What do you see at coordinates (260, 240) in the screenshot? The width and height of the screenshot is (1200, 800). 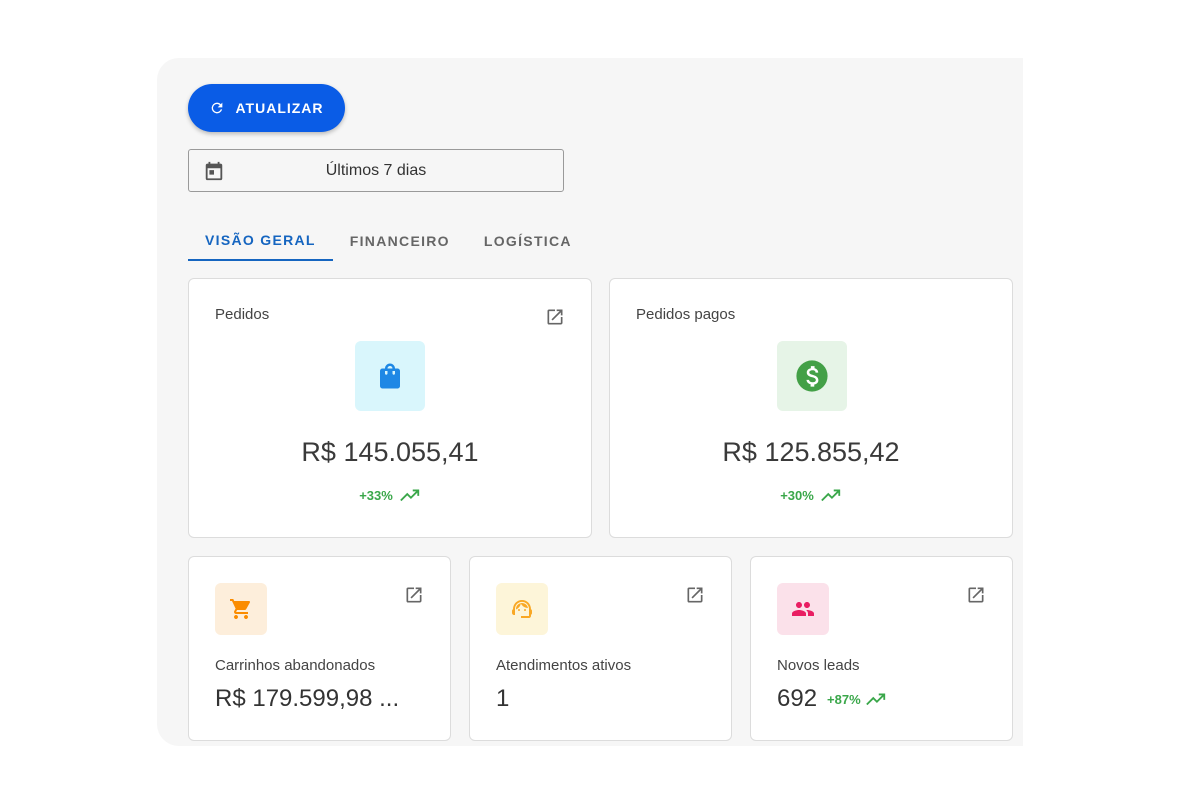 I see `tab-visao-geral: VISÃO GERAL` at bounding box center [260, 240].